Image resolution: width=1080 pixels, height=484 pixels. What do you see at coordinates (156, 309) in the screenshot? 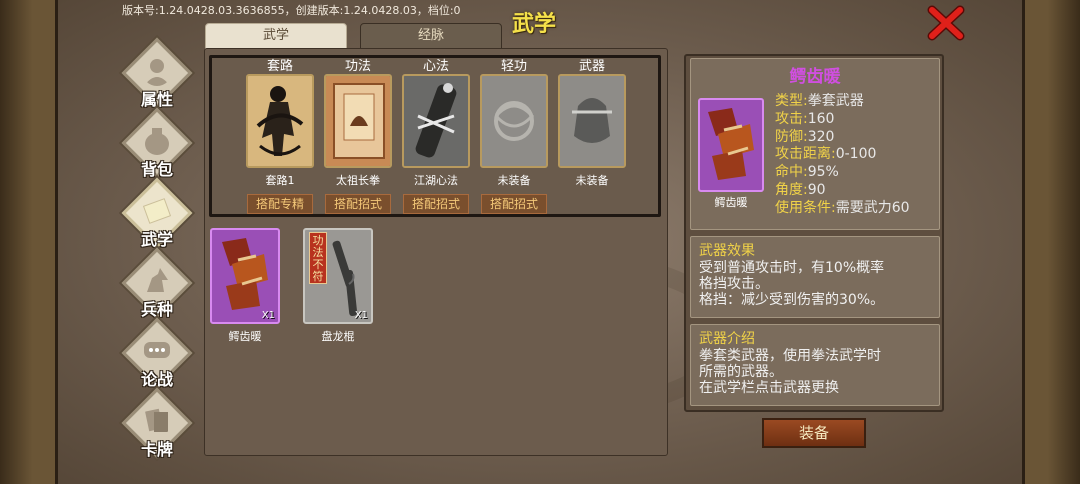
I see `sidebar-item-label: 兵种` at bounding box center [156, 309].